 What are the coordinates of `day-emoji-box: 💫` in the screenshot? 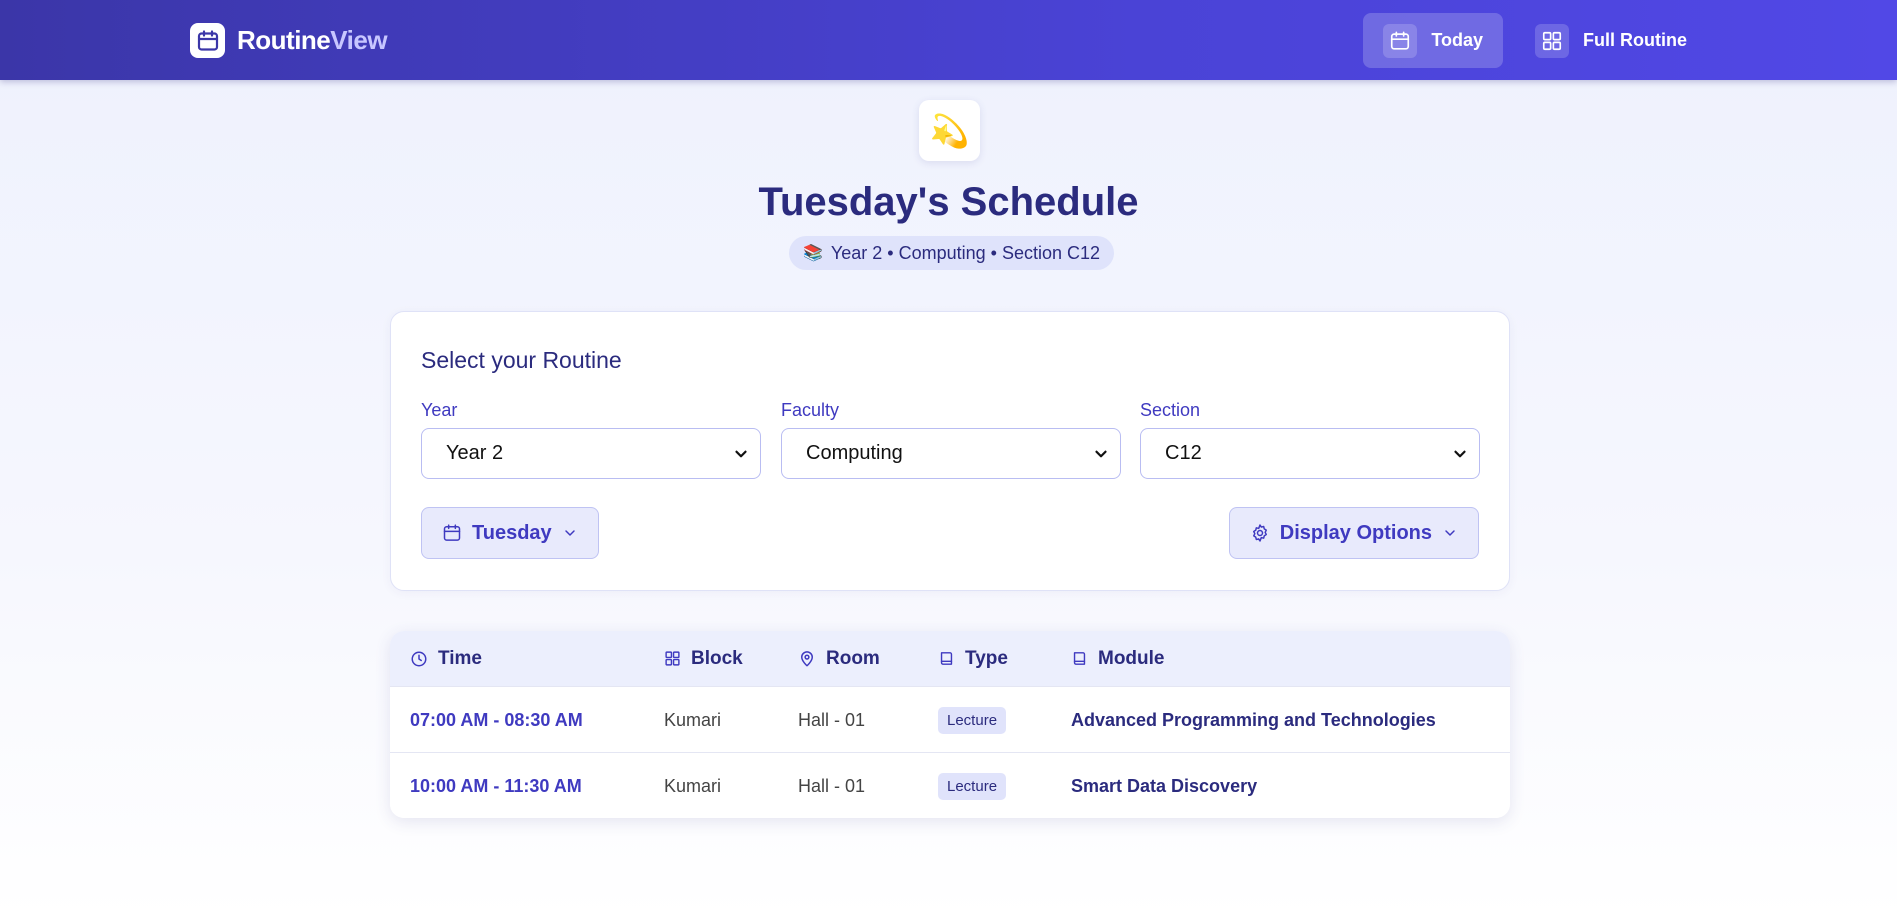 It's located at (949, 130).